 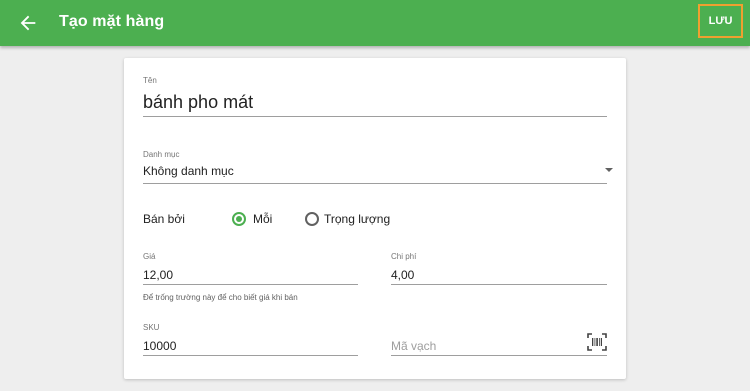 What do you see at coordinates (402, 275) in the screenshot?
I see `cost-field: 4,00` at bounding box center [402, 275].